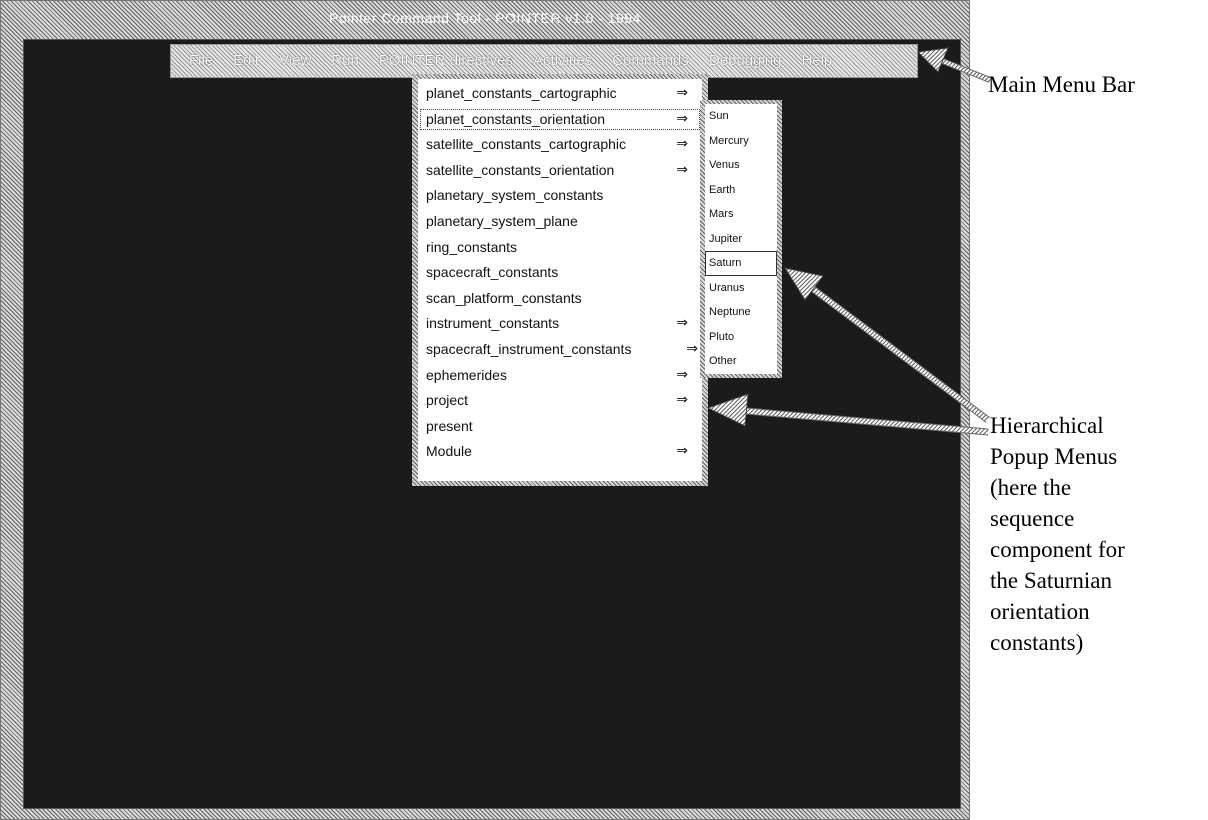  I want to click on annotation-line: (here the, so click(1031, 488).